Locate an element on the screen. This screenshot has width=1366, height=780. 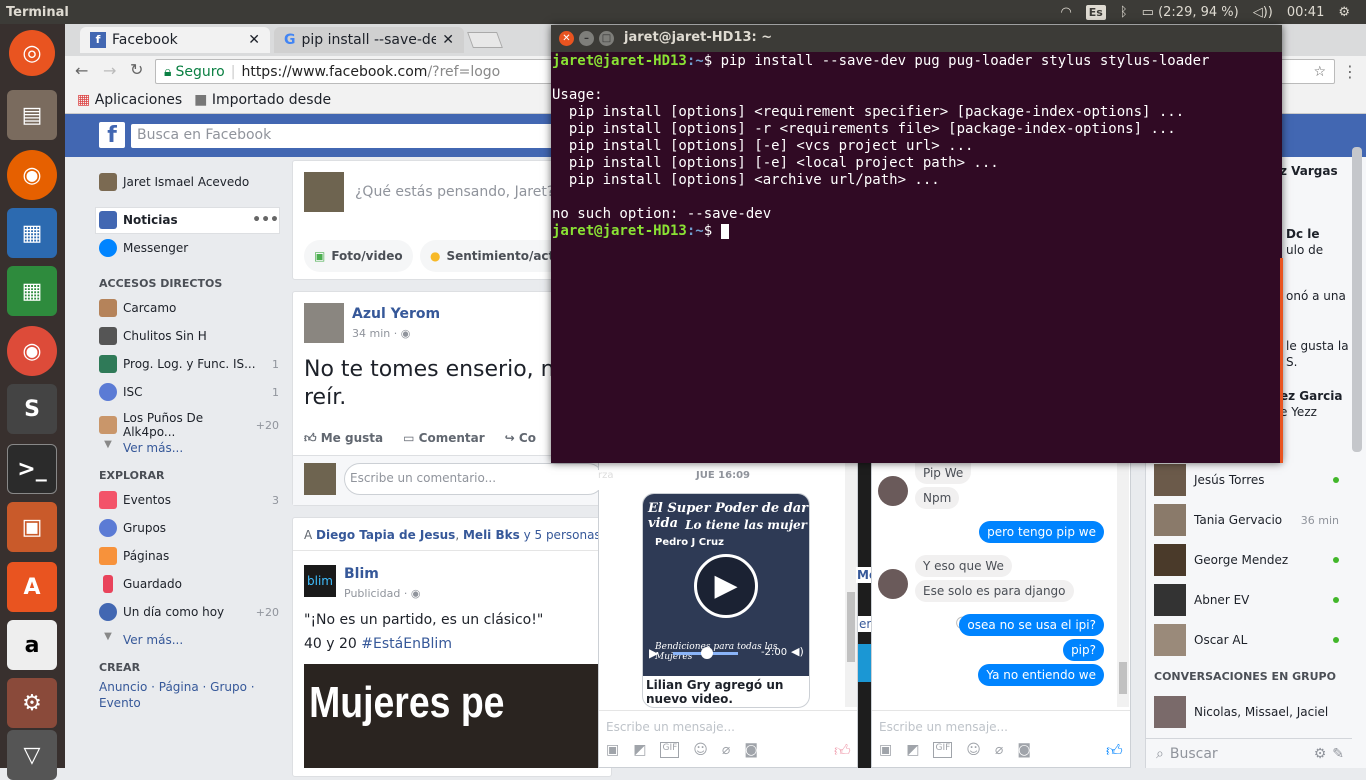
battery-indicator: ▭ (2:29, 94 %) is located at coordinates (1190, 12).